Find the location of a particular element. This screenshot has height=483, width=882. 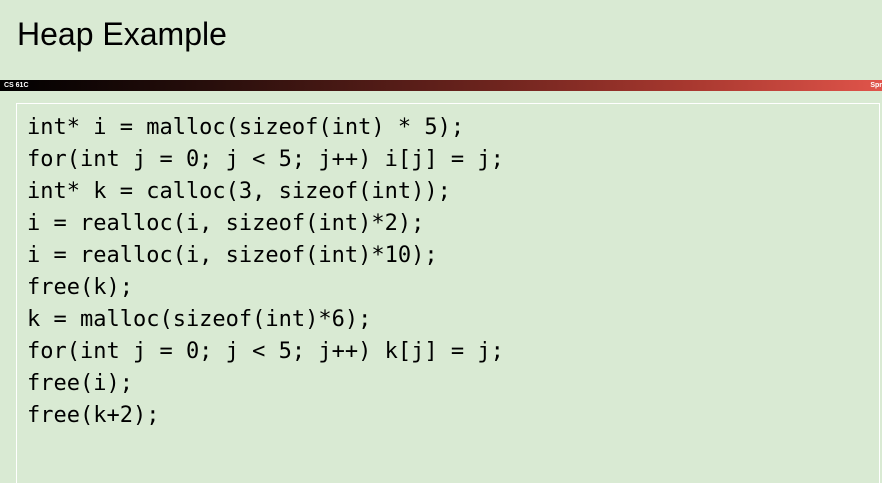

header-band: CS 61C Spr is located at coordinates (441, 85).